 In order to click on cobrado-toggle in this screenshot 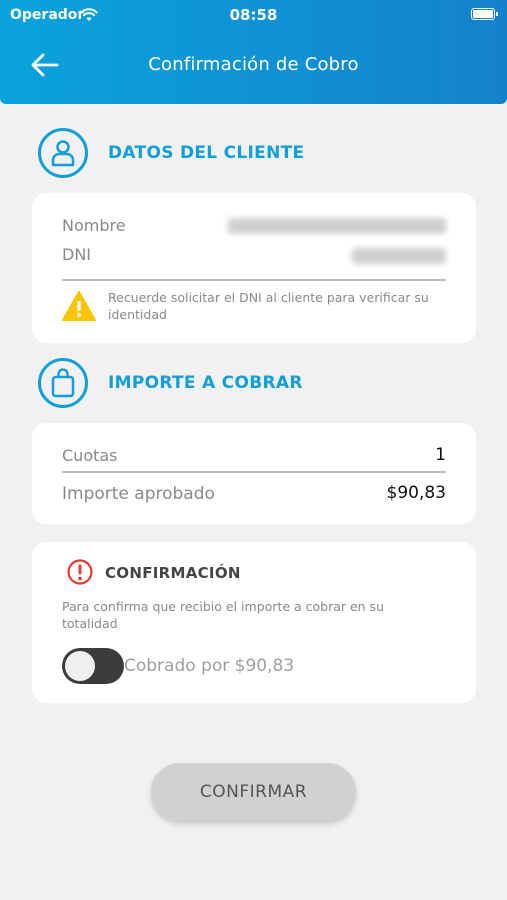, I will do `click(93, 666)`.